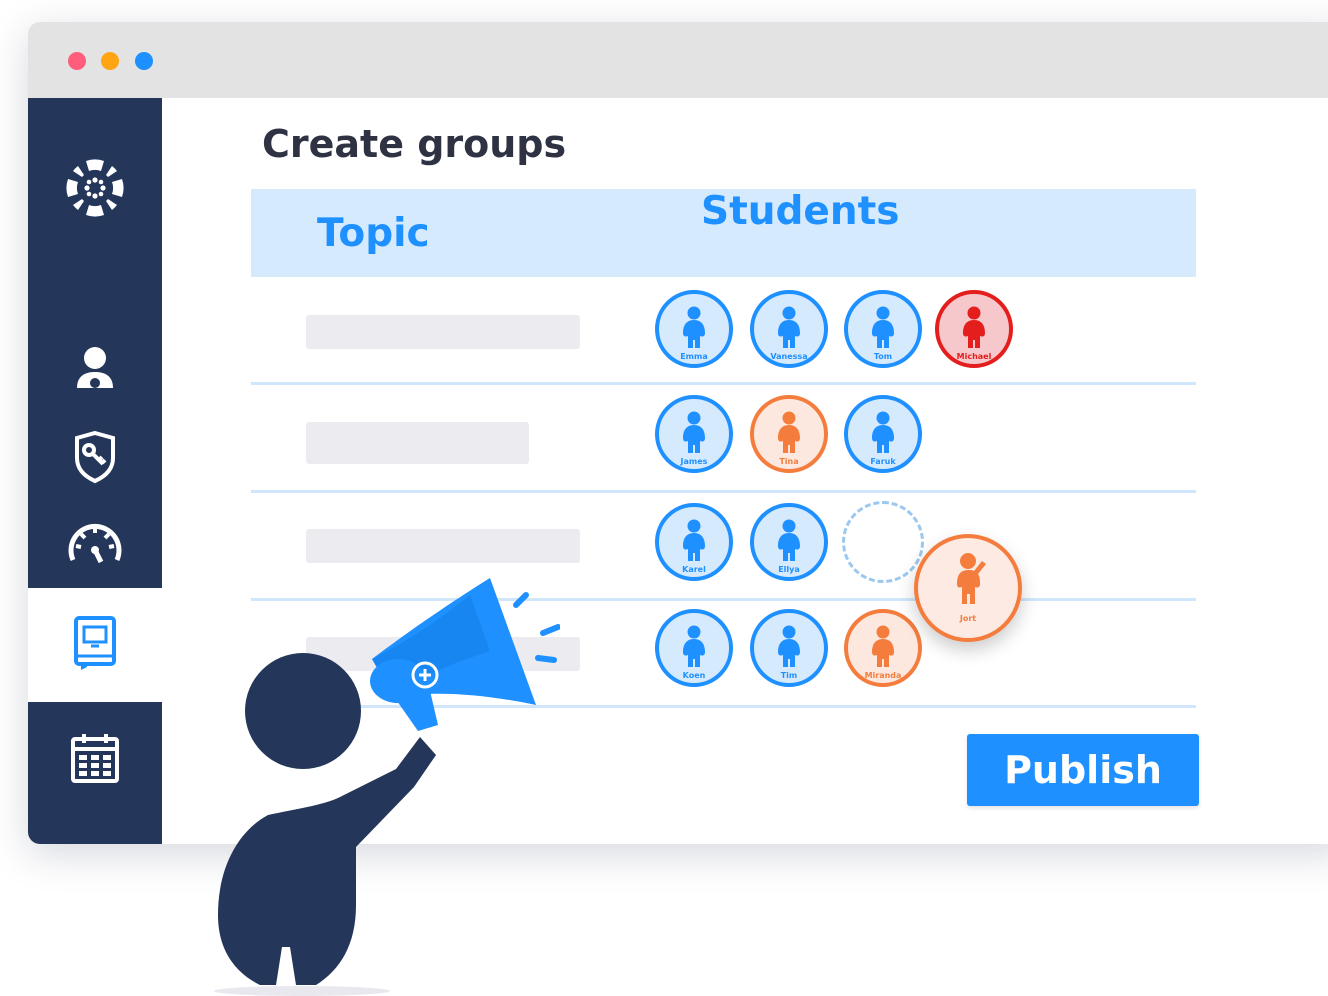 The image size is (1328, 996). What do you see at coordinates (883, 356) in the screenshot?
I see `student-name: Tom` at bounding box center [883, 356].